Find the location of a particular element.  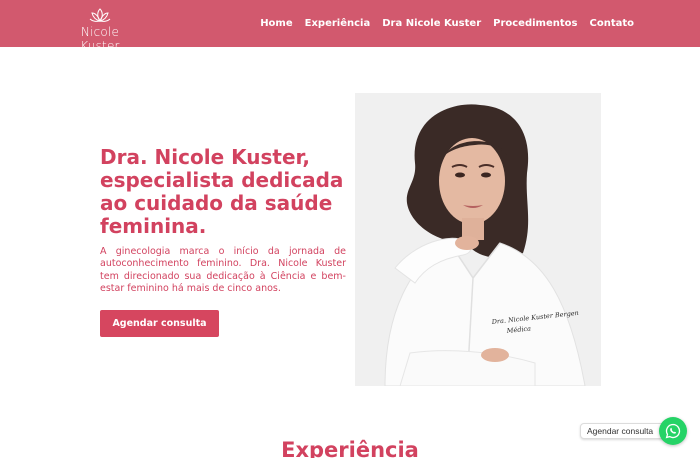

nav-dra-nicole-kuster: Dra Nicole Kuster is located at coordinates (431, 23).